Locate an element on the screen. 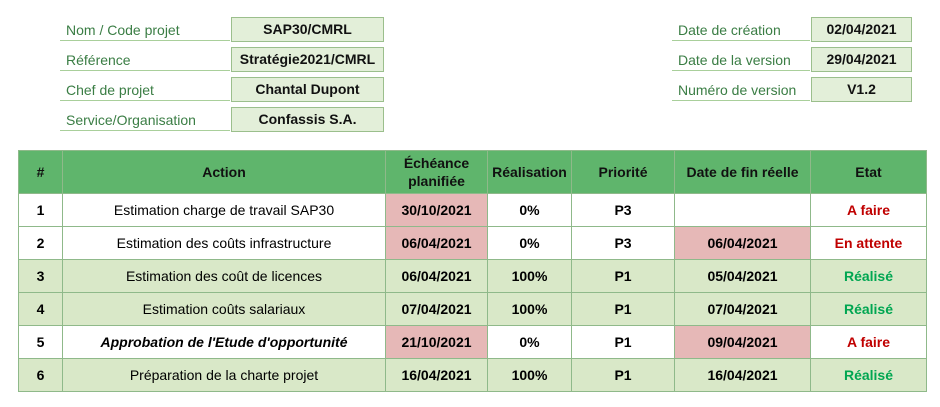 The width and height of the screenshot is (940, 407). project-name-label: Nom / Code projet is located at coordinates (145, 30).